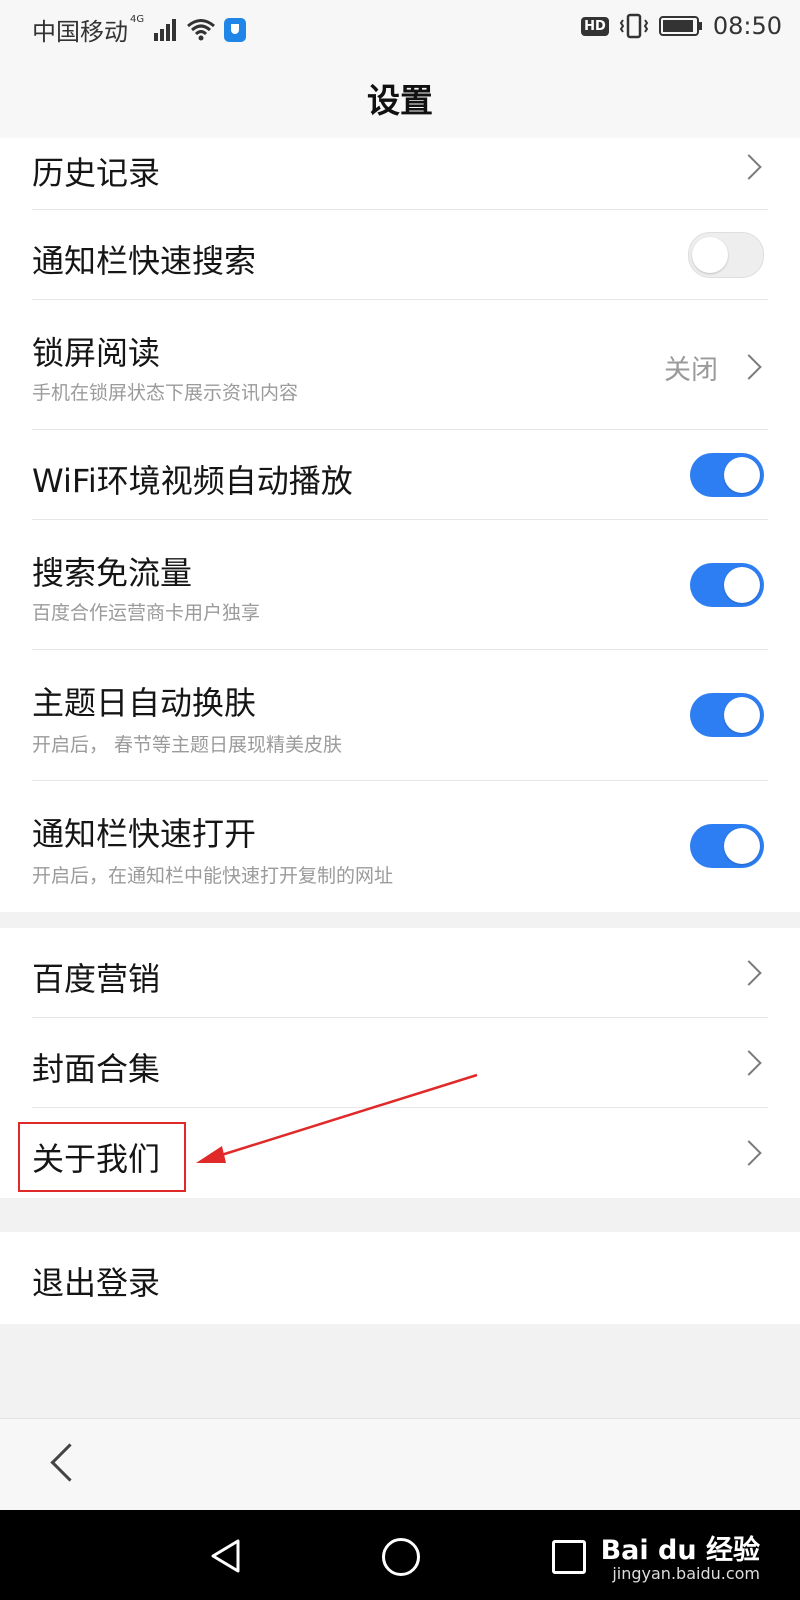 The height and width of the screenshot is (1600, 800). What do you see at coordinates (69, 1462) in the screenshot?
I see `back-icon` at bounding box center [69, 1462].